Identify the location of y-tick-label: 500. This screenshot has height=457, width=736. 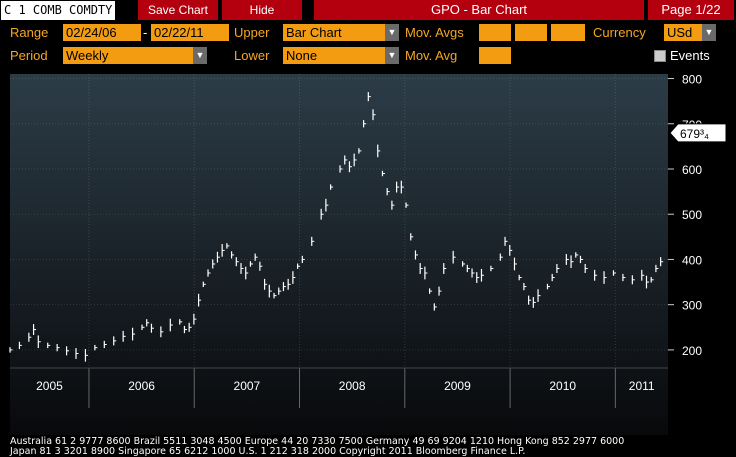
(692, 215).